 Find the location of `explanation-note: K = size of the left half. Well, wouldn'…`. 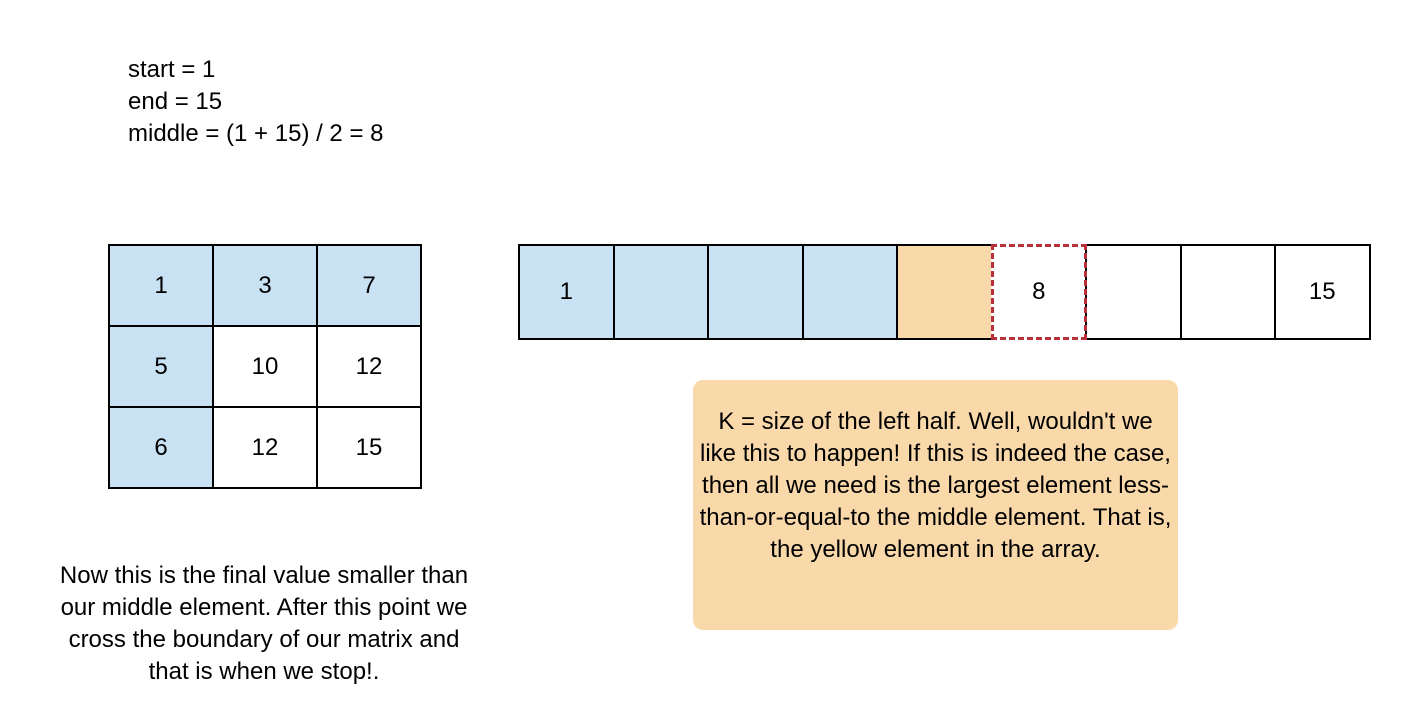

explanation-note: K = size of the left half. Well, wouldn'… is located at coordinates (935, 505).